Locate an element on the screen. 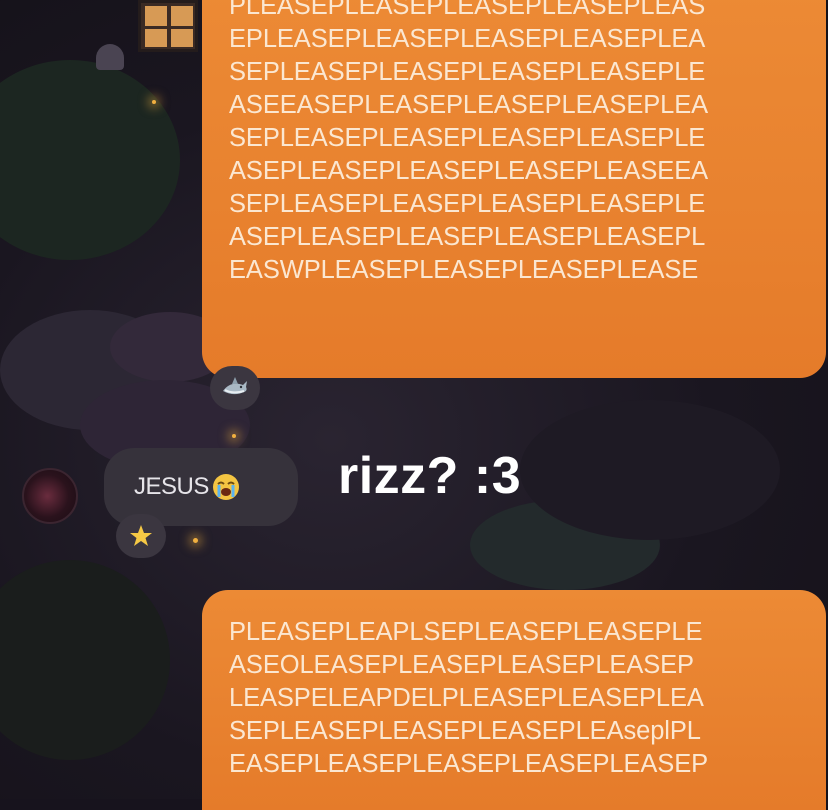 The width and height of the screenshot is (828, 810). message-line: EASEPLEASEPLEASEPLEASEPLEASEP is located at coordinates (469, 764).